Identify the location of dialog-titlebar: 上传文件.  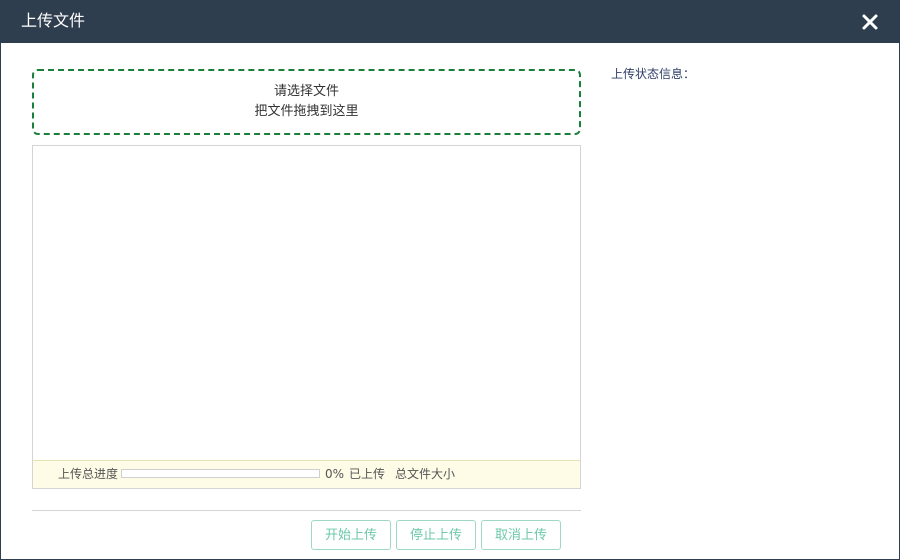
(450, 22).